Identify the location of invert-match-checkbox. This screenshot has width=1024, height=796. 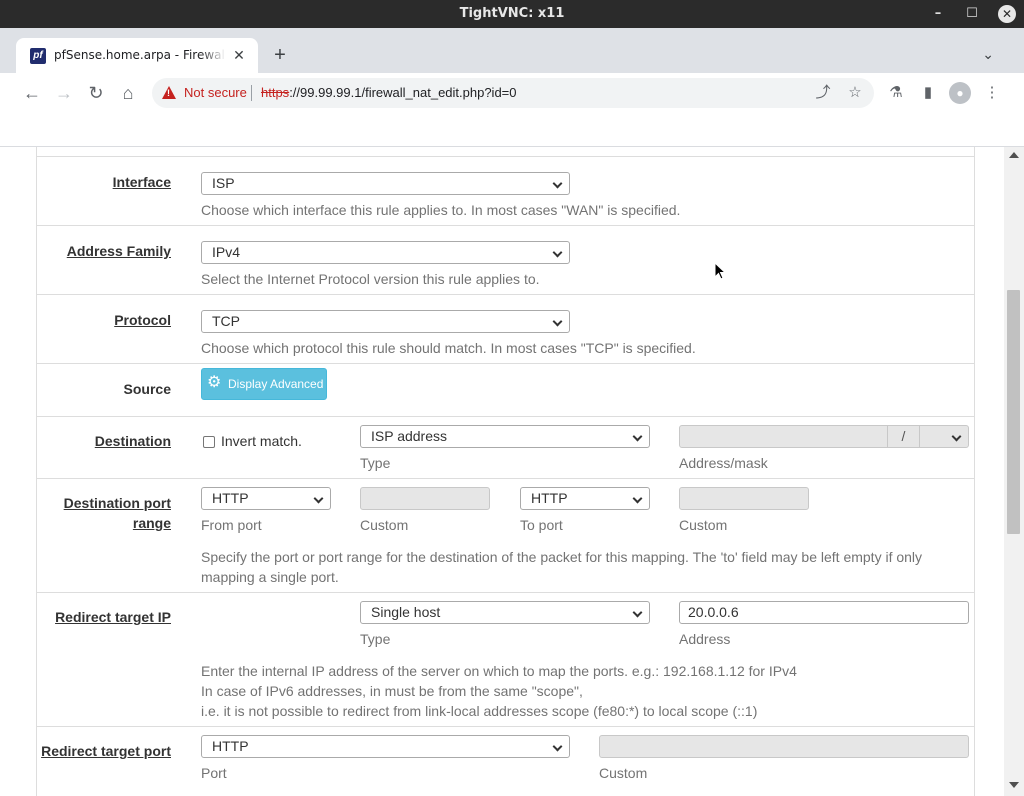
(209, 442).